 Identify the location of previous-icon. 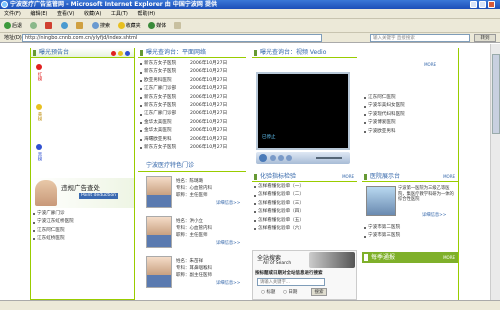
(281, 158).